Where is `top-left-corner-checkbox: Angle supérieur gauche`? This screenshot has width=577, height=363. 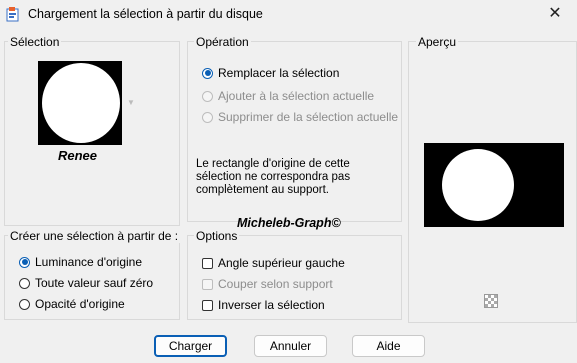 top-left-corner-checkbox: Angle supérieur gauche is located at coordinates (273, 263).